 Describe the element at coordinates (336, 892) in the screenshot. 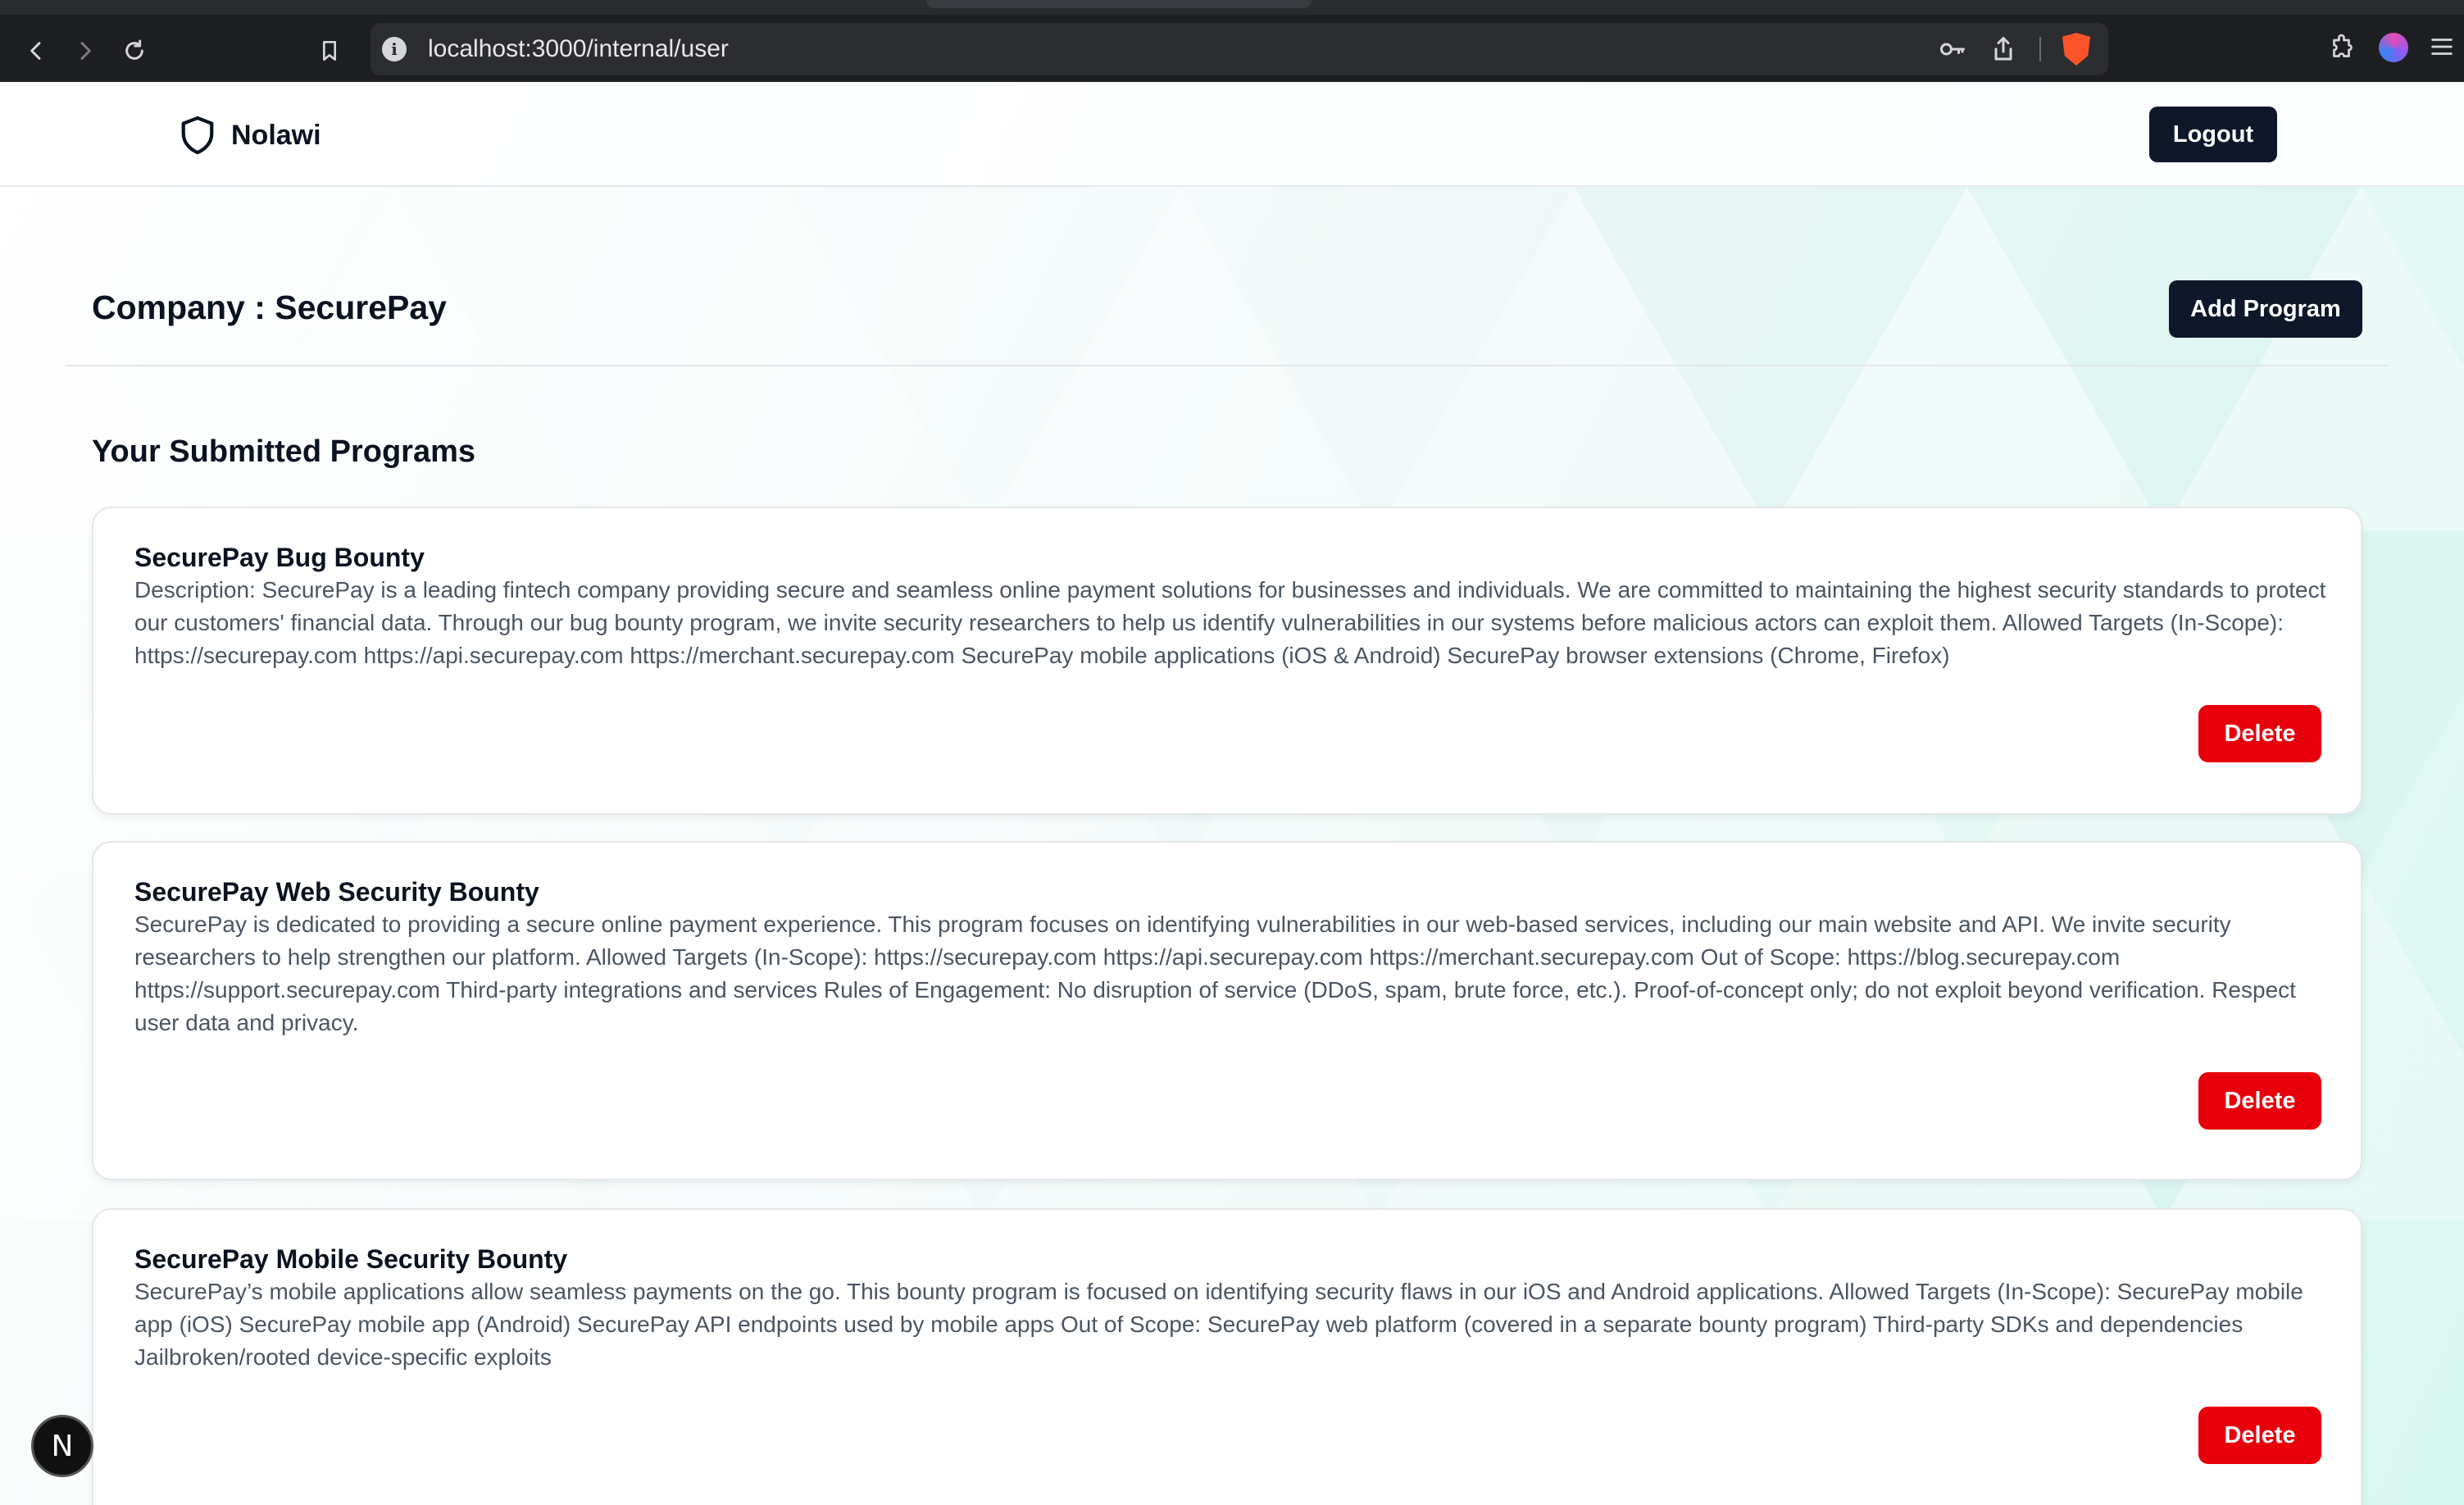

I see `program-title: SecurePay Web Security Bounty` at that location.